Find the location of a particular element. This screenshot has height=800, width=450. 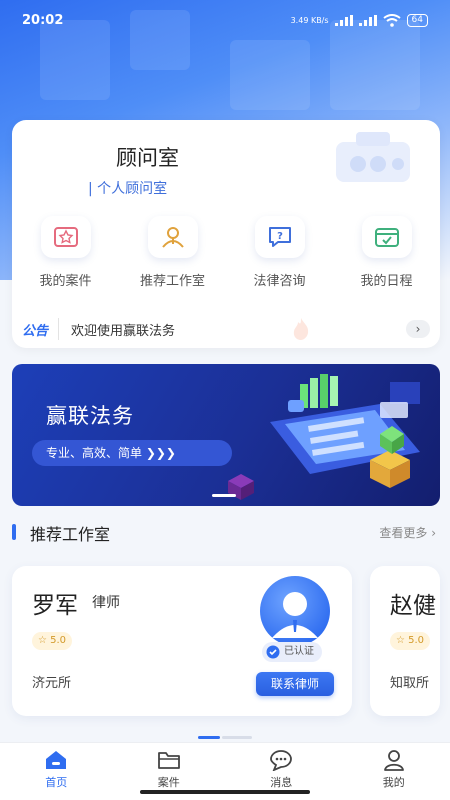

quick-actions: 我的案件 推荐工作室 ? 法律咨询 我的日程 is located at coordinates (226, 252).